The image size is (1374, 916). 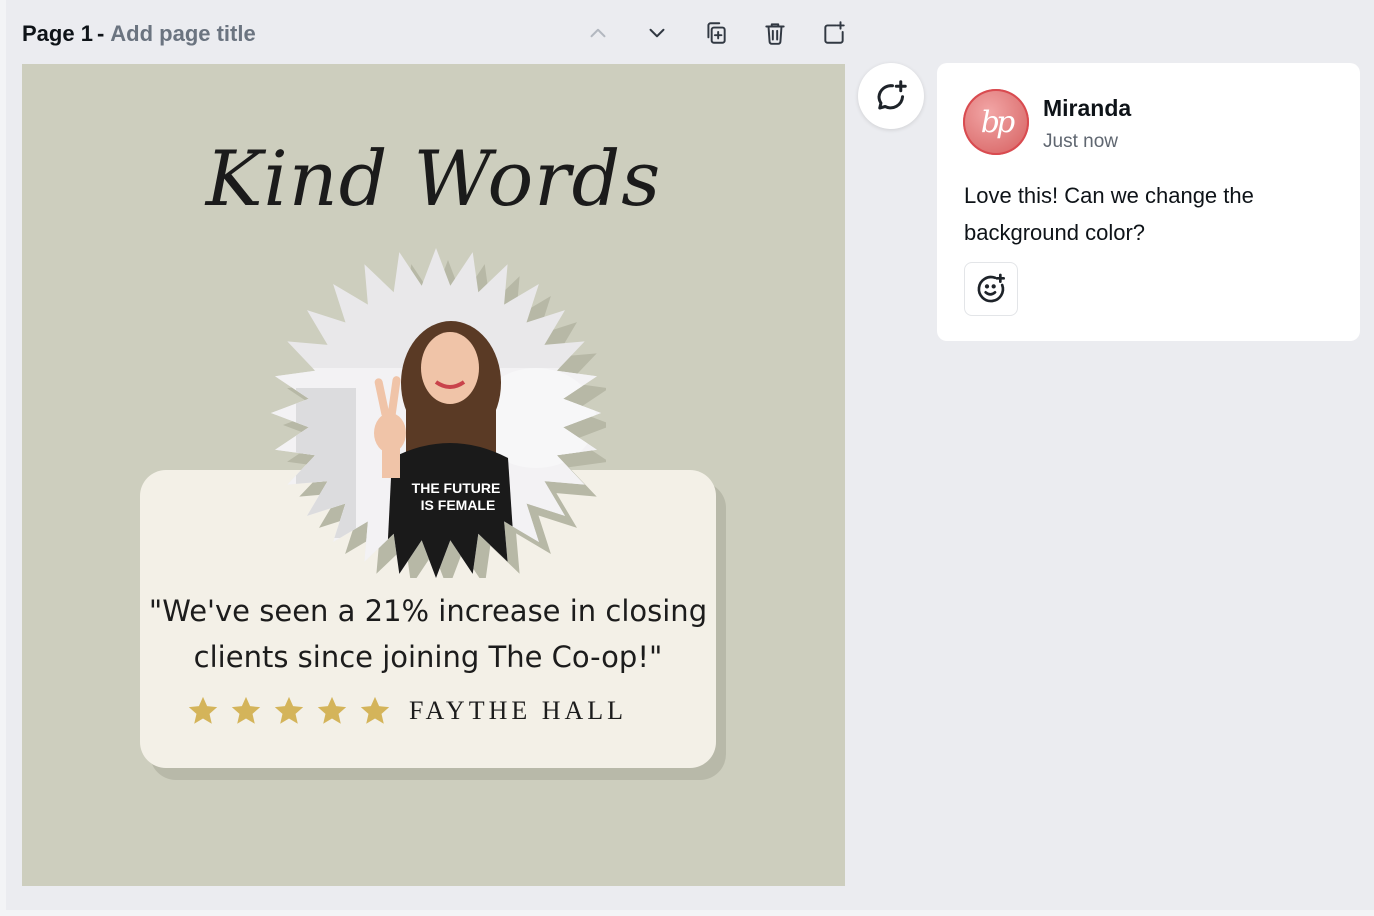 I want to click on page-header: Page 1 - Add page title, so click(x=139, y=34).